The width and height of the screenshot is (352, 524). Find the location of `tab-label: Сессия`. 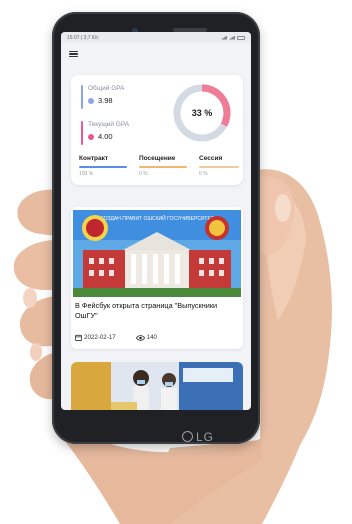

tab-label: Сессия is located at coordinates (211, 158).